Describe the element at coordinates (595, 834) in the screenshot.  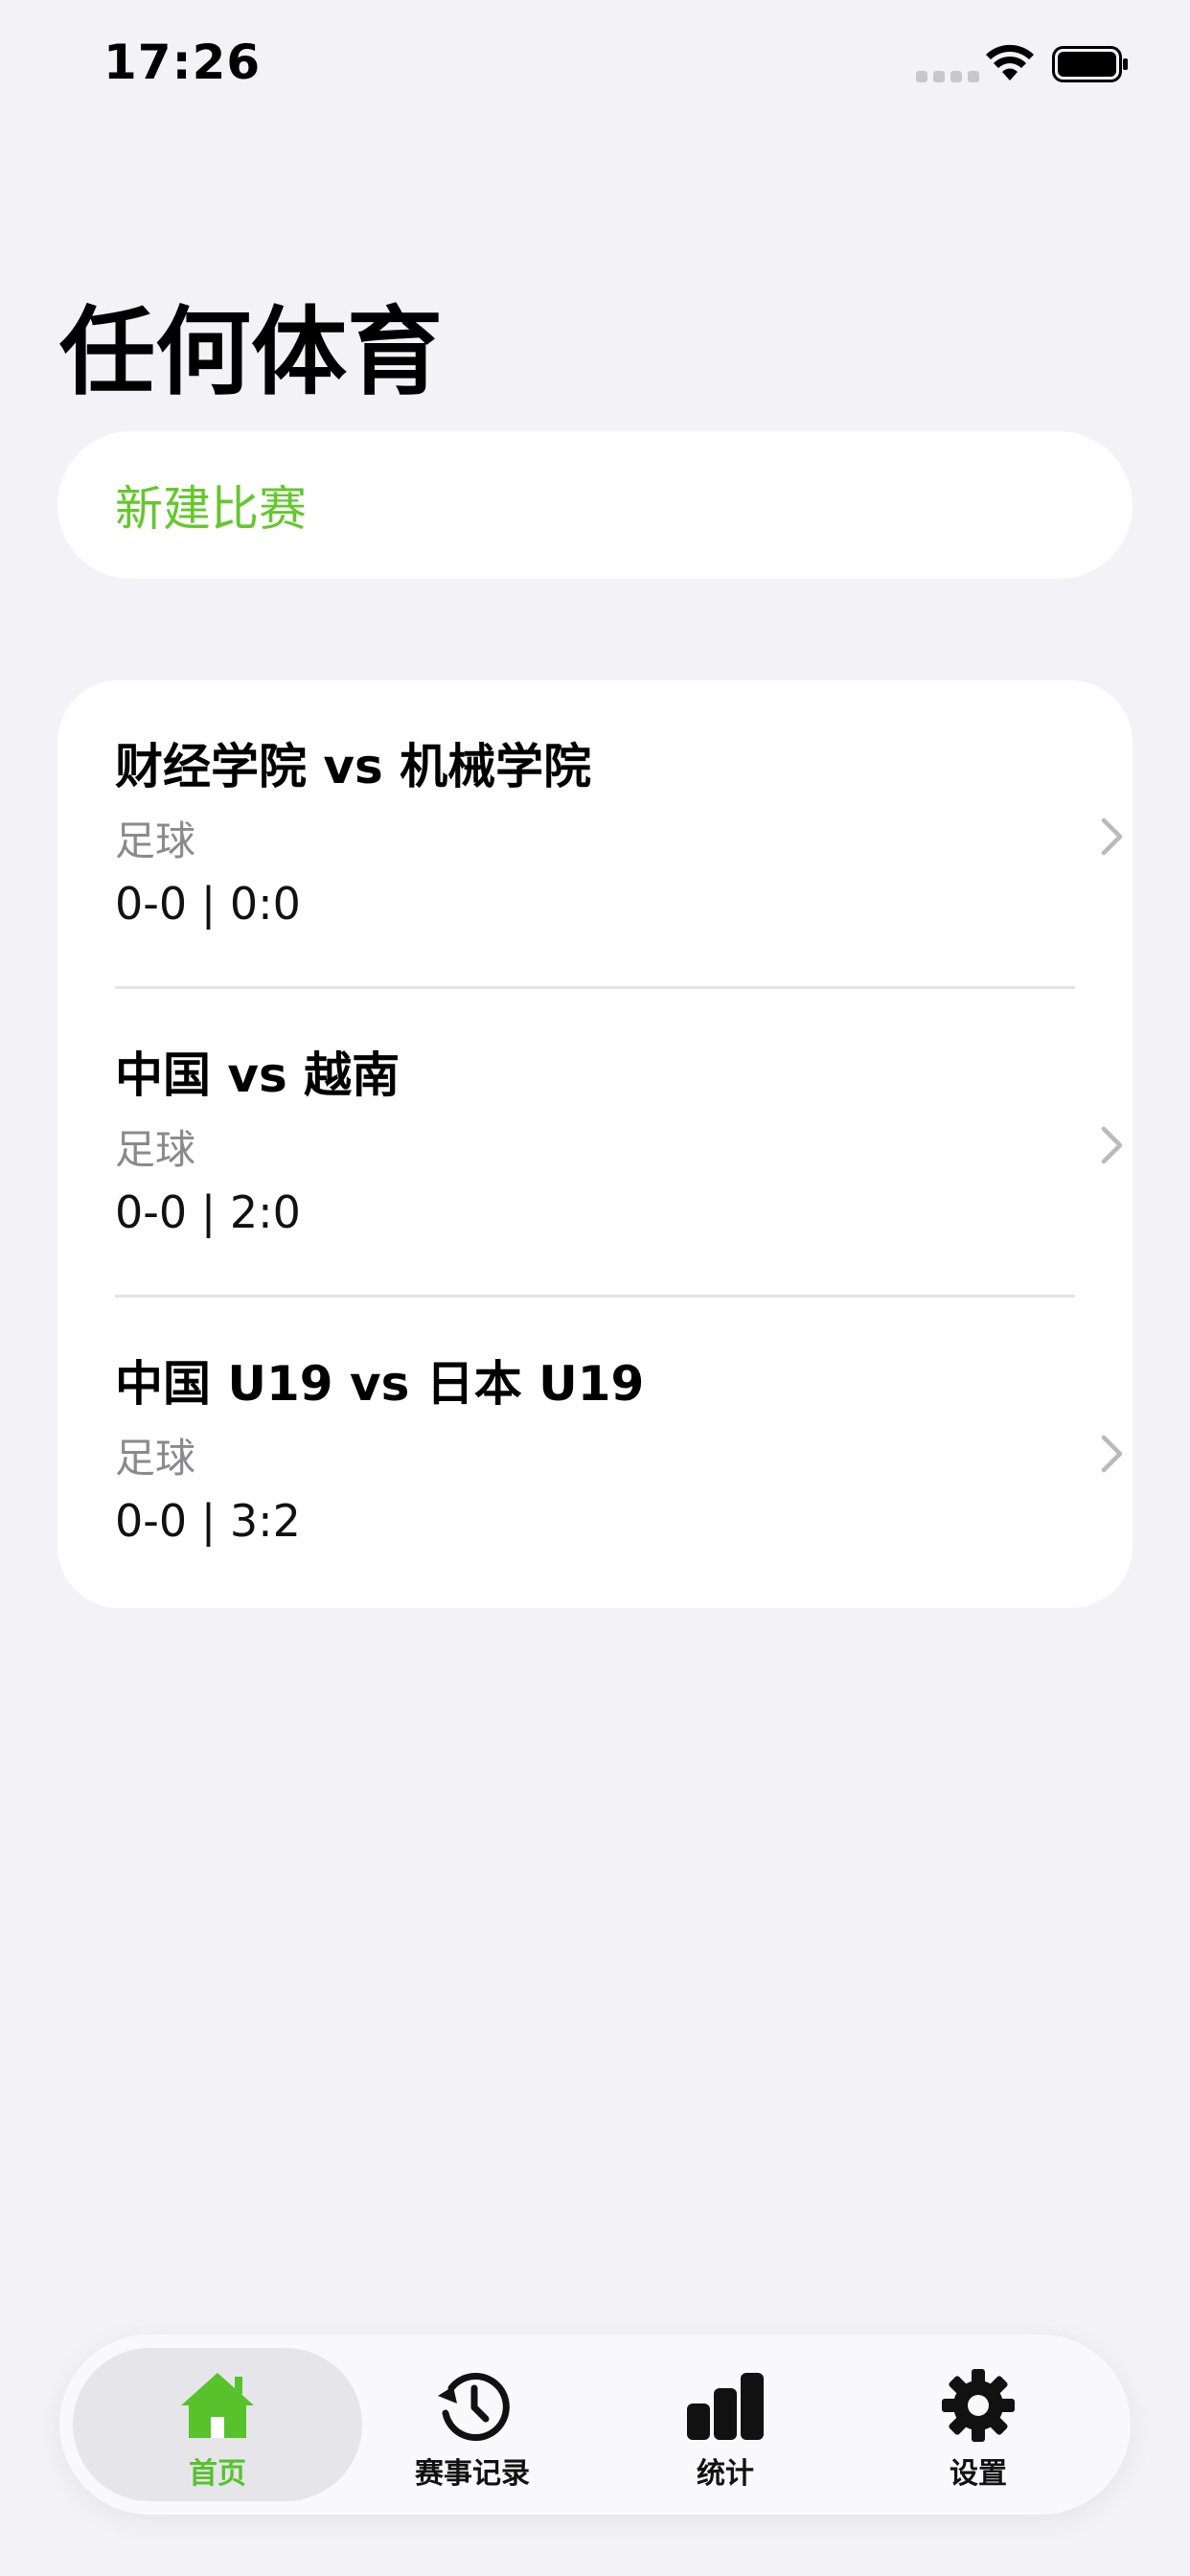
I see `match-row: 财经学院 vs 机械学院 足球 0-0 | 0:0` at that location.